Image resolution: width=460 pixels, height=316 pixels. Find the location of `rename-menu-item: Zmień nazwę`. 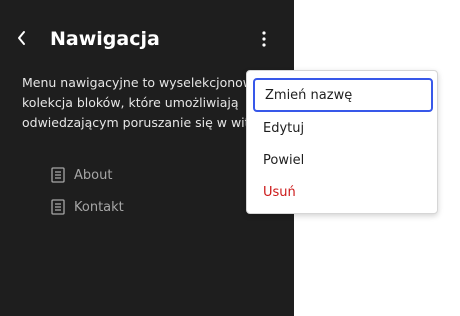

rename-menu-item: Zmień nazwę is located at coordinates (343, 95).